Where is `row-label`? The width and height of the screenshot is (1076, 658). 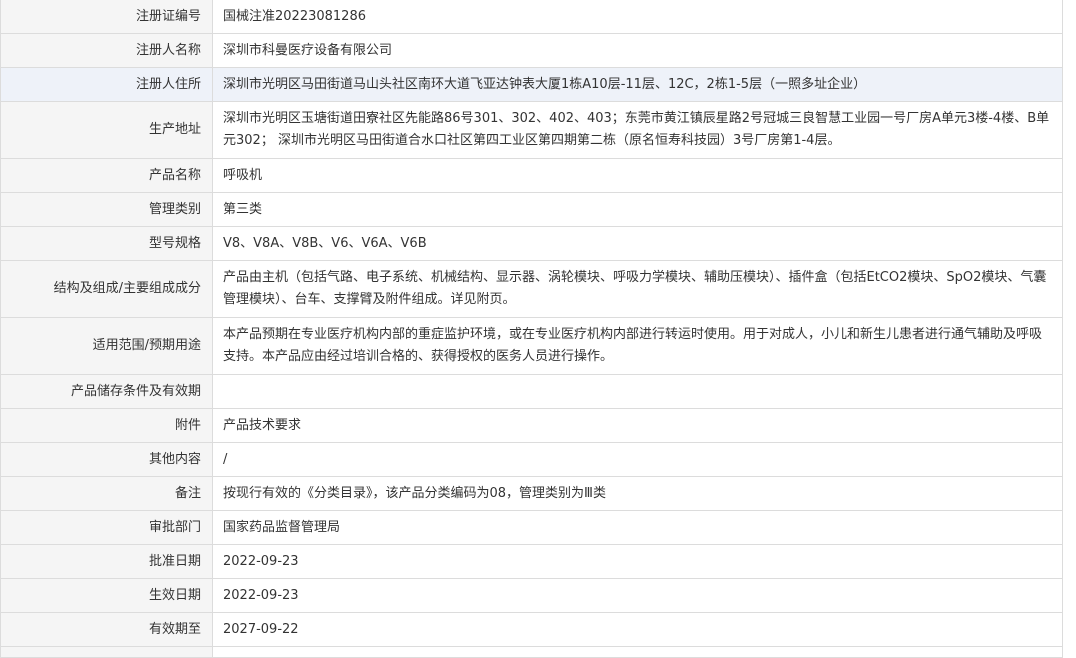 row-label is located at coordinates (106, 652).